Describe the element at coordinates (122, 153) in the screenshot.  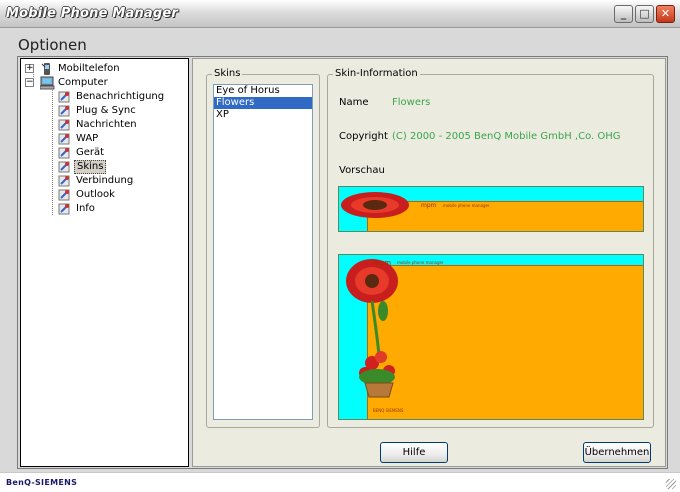
I see `tree-item-geraet: Gerät` at that location.